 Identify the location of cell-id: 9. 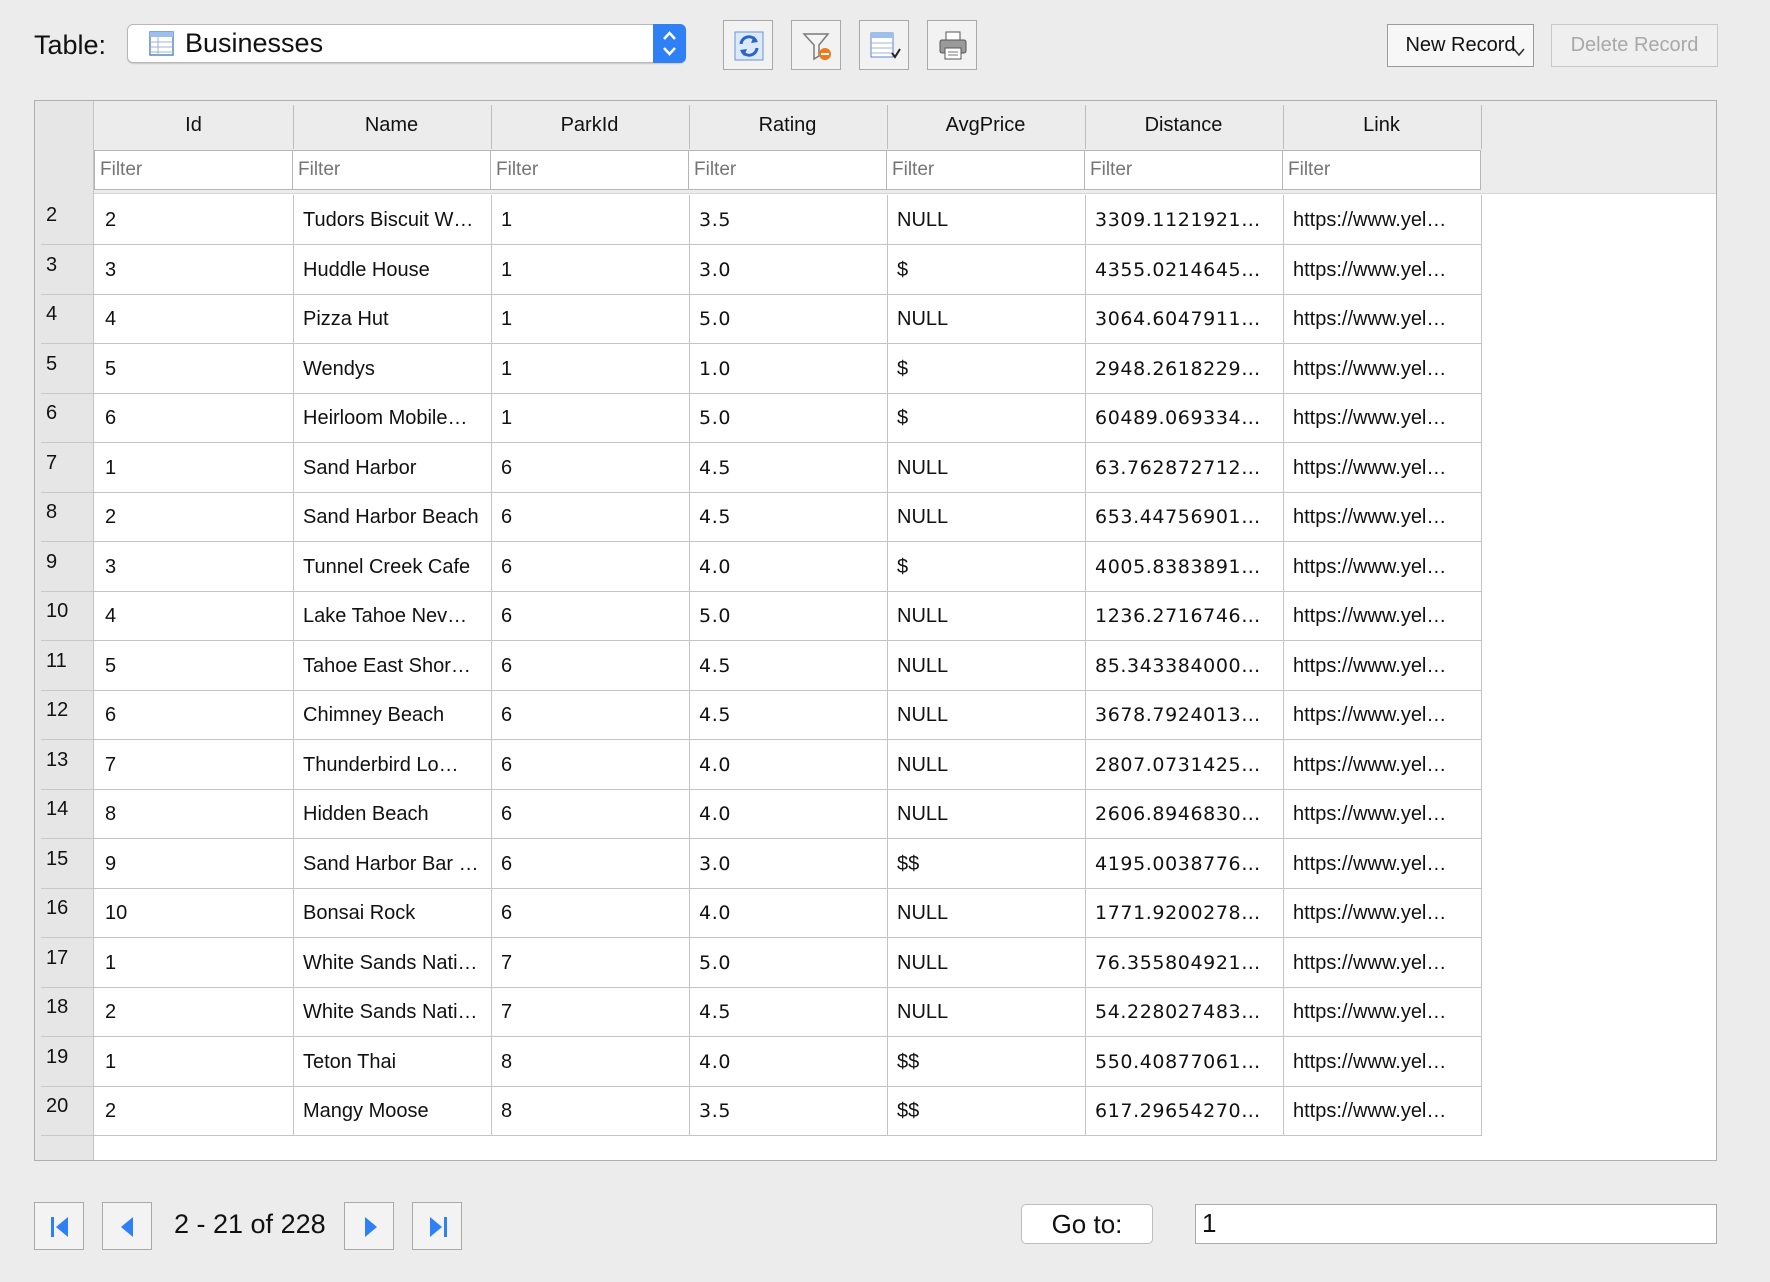
(194, 863).